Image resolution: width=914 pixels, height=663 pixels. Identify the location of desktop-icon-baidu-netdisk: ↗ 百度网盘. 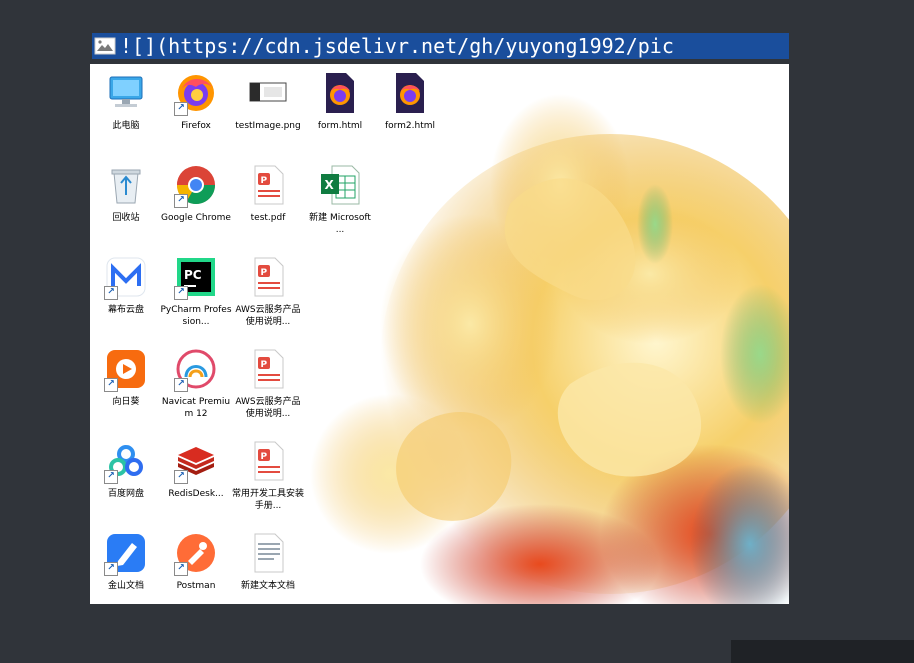
(126, 482).